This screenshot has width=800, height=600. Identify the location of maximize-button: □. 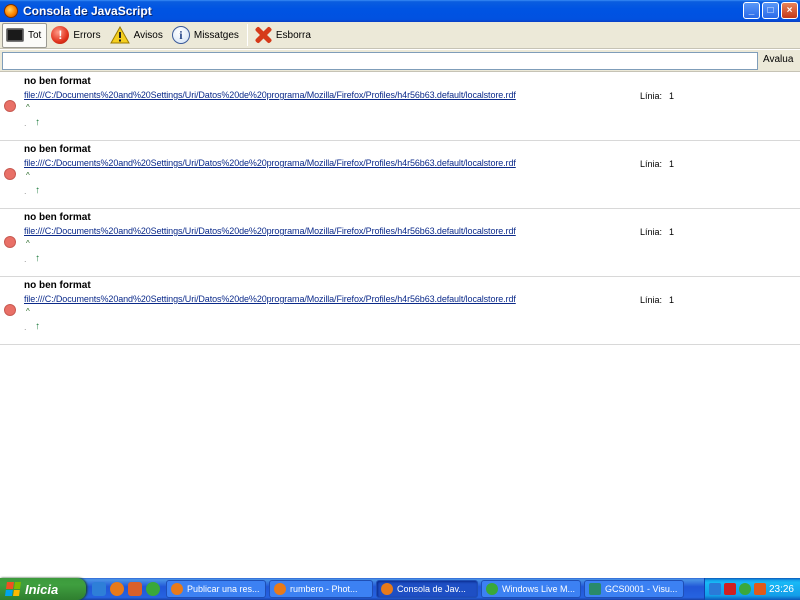
(770, 10).